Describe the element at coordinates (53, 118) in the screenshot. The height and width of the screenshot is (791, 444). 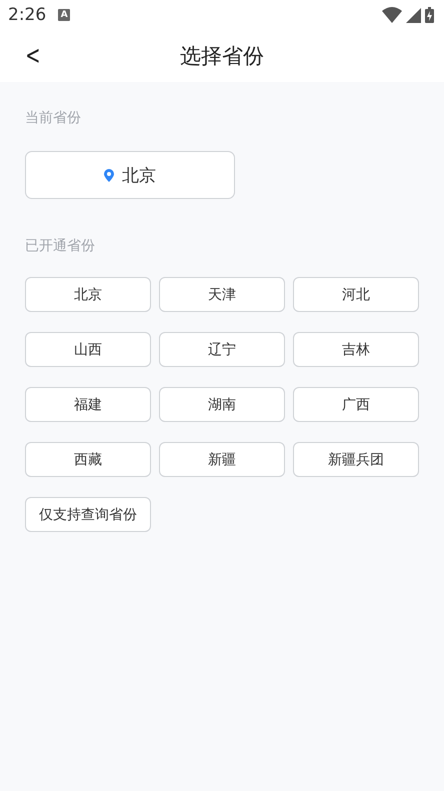
I see `section-label: 当前省份` at that location.